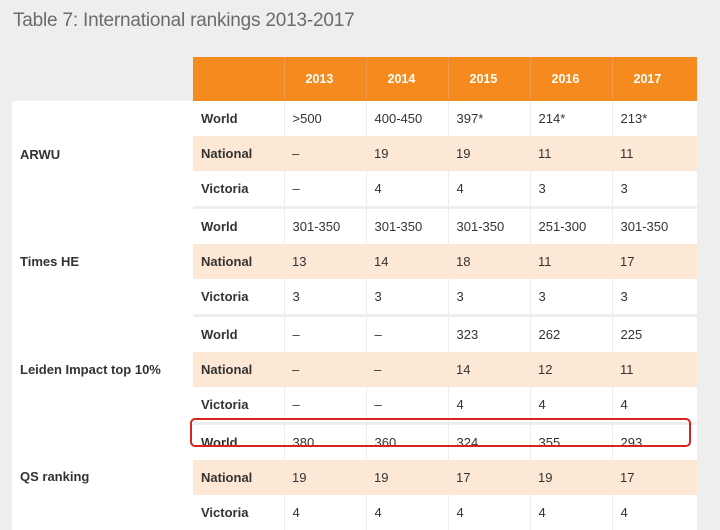 The height and width of the screenshot is (530, 720). What do you see at coordinates (654, 118) in the screenshot?
I see `ranking-cell: 213*` at bounding box center [654, 118].